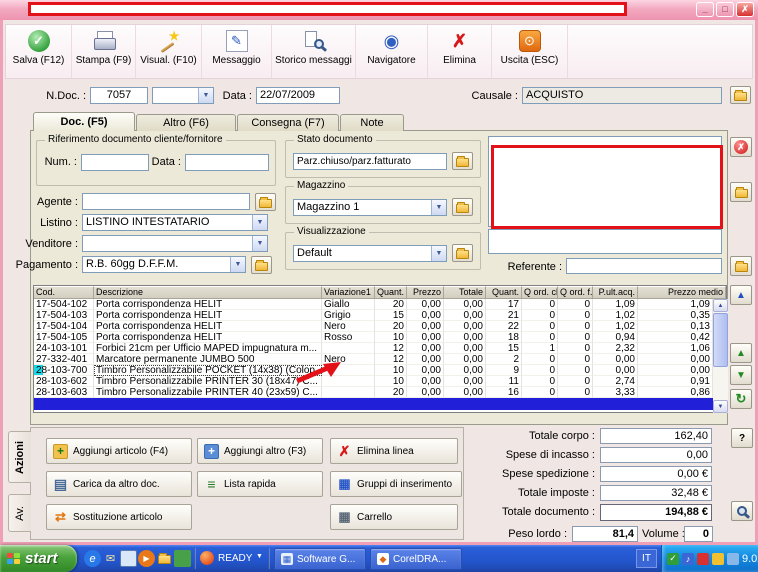 The height and width of the screenshot is (572, 758). Describe the element at coordinates (235, 558) in the screenshot. I see `ready-label: READY` at that location.